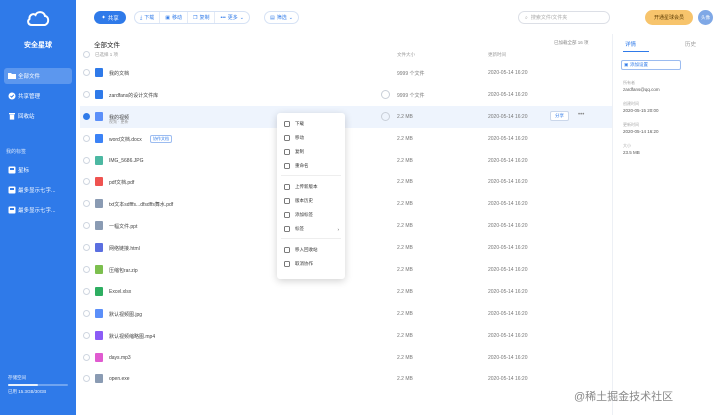 This screenshot has height=415, width=720. I want to click on share-icon, so click(12, 96).